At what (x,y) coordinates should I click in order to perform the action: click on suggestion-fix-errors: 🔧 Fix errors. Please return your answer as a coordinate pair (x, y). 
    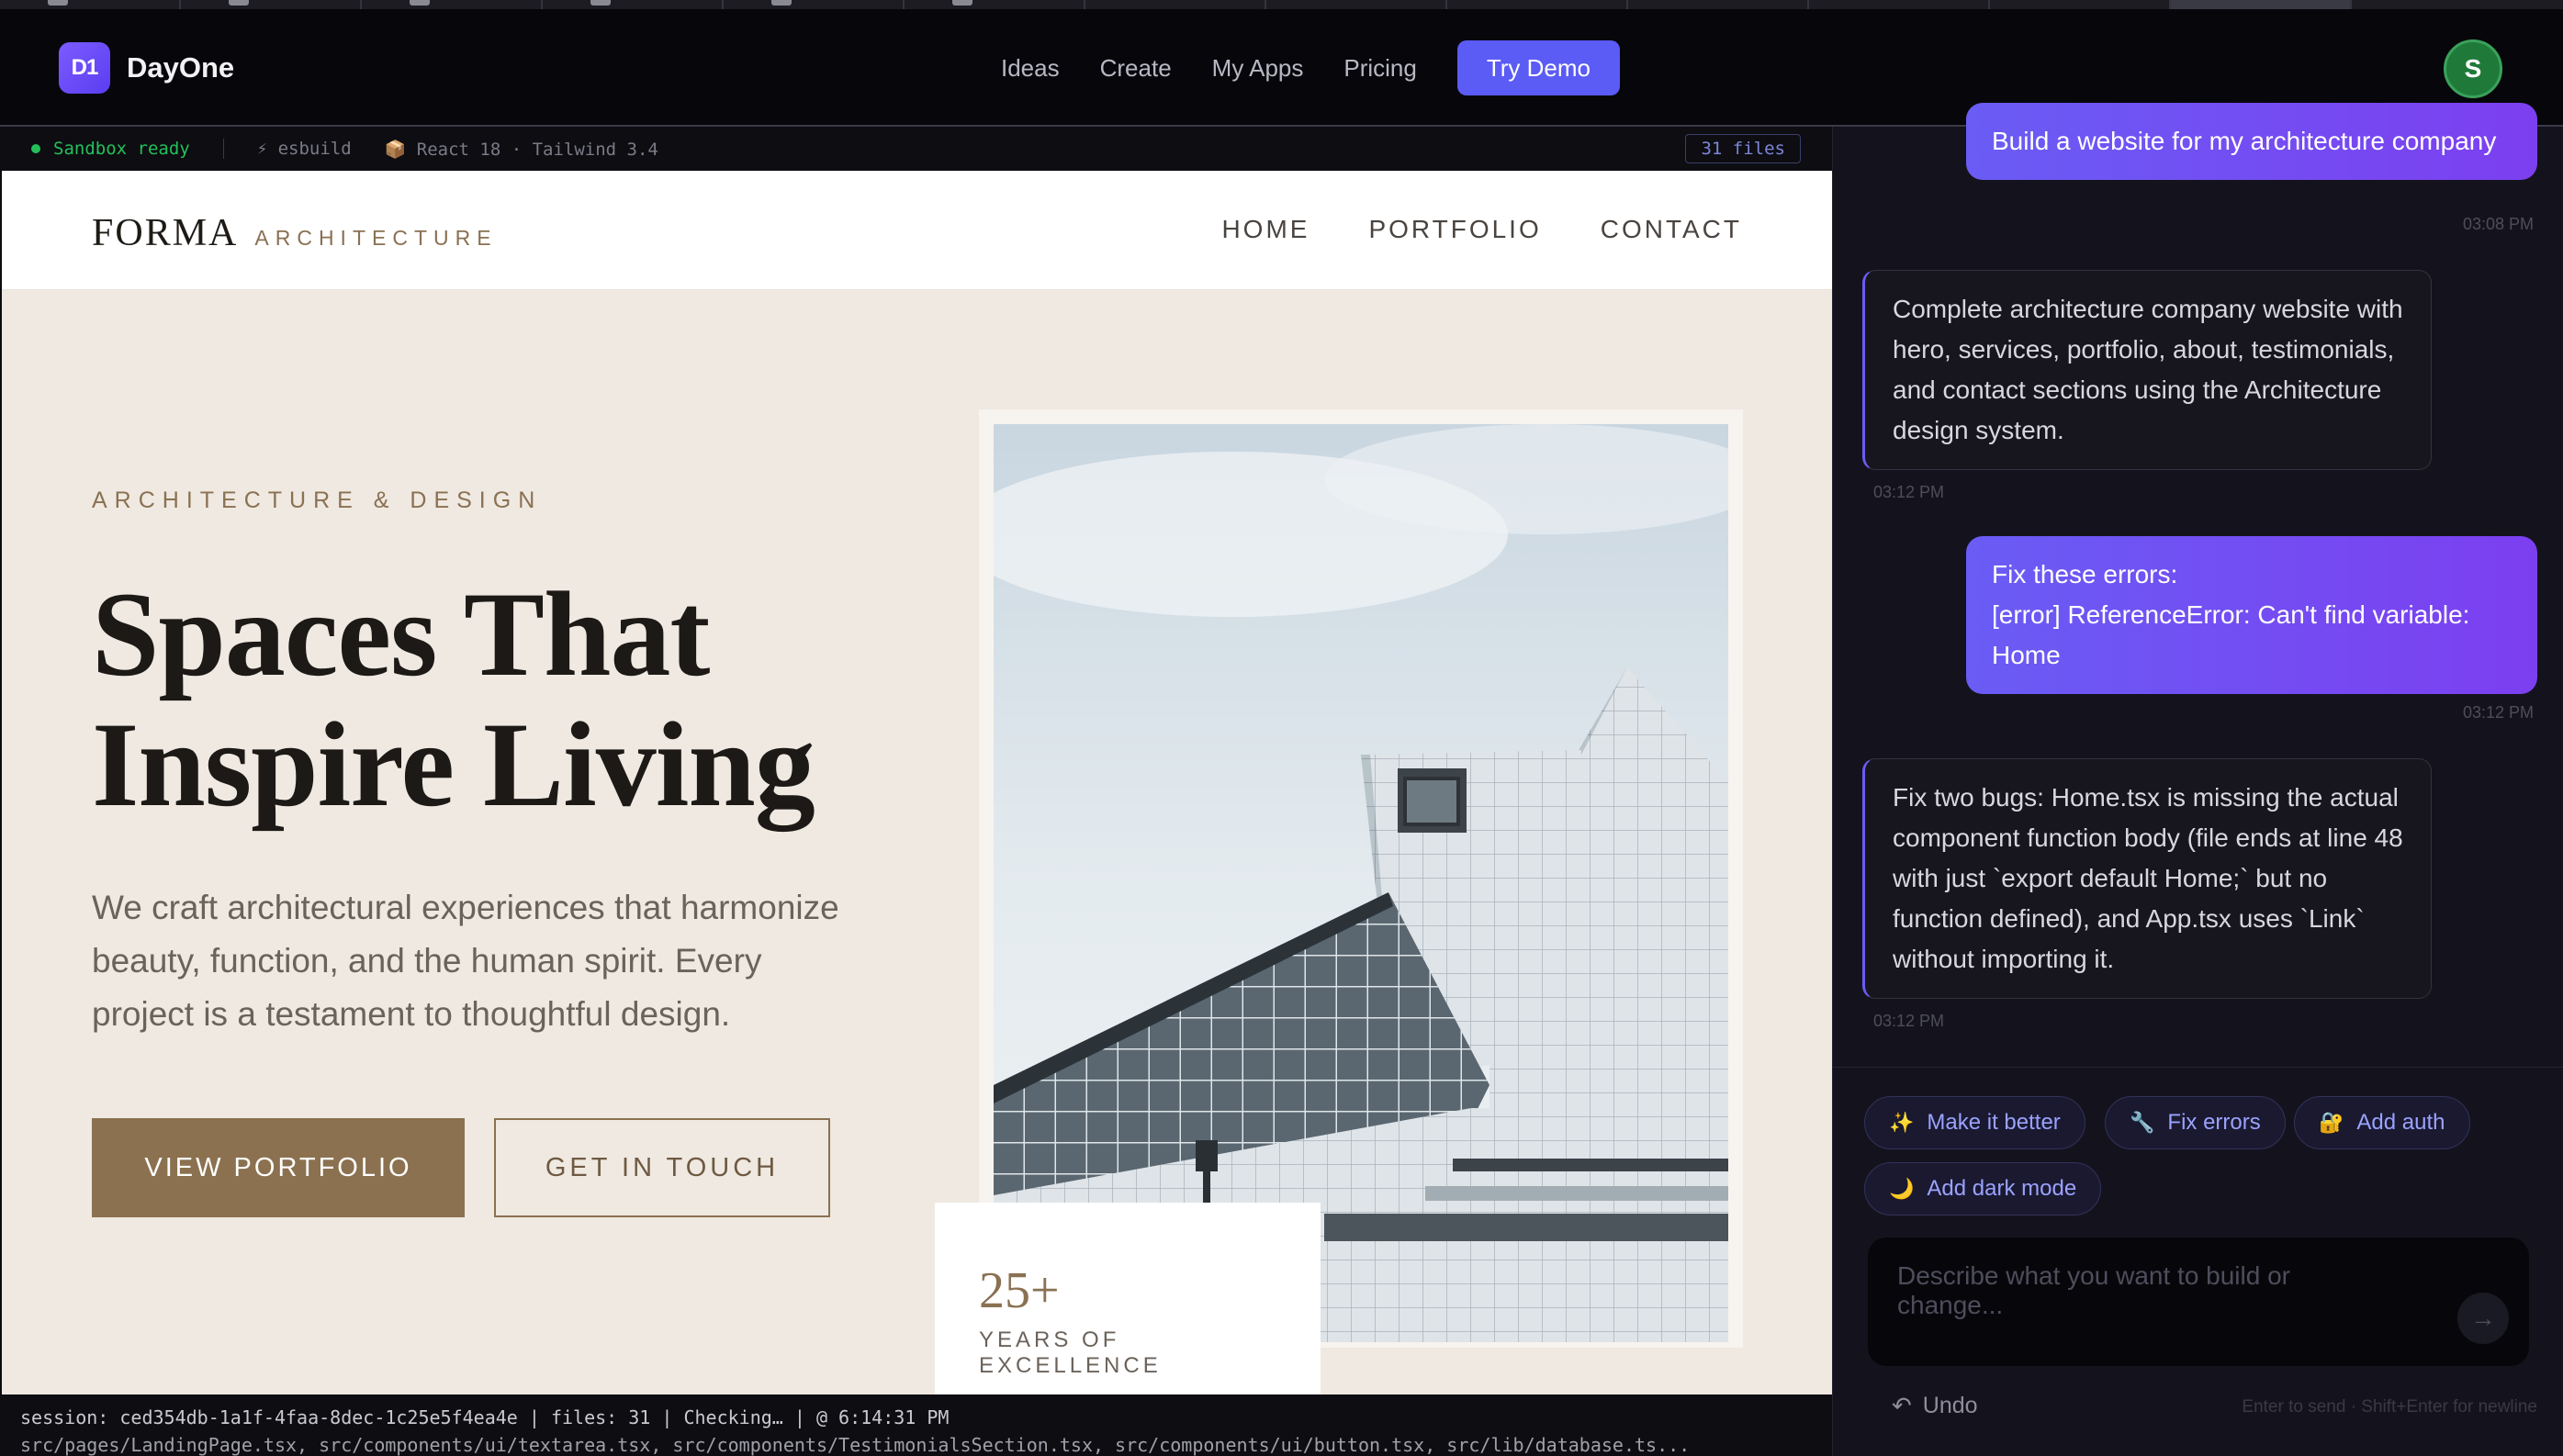
    Looking at the image, I should click on (2195, 1122).